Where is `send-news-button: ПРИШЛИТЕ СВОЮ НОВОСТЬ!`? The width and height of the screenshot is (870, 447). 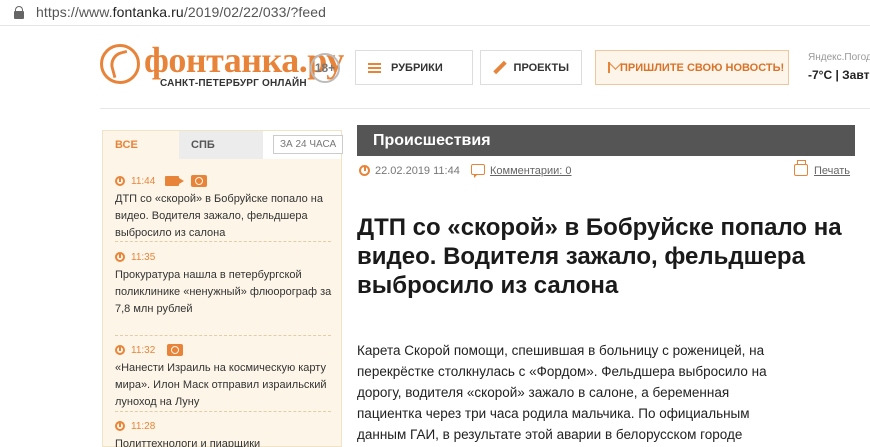 send-news-button: ПРИШЛИТЕ СВОЮ НОВОСТЬ! is located at coordinates (692, 67).